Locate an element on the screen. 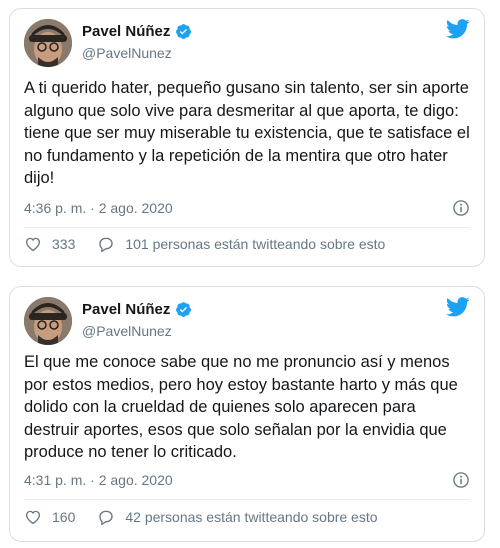 The image size is (500, 548). tweet-timestamp: 4:31 p. m. · 2 ago. 2020 is located at coordinates (98, 480).